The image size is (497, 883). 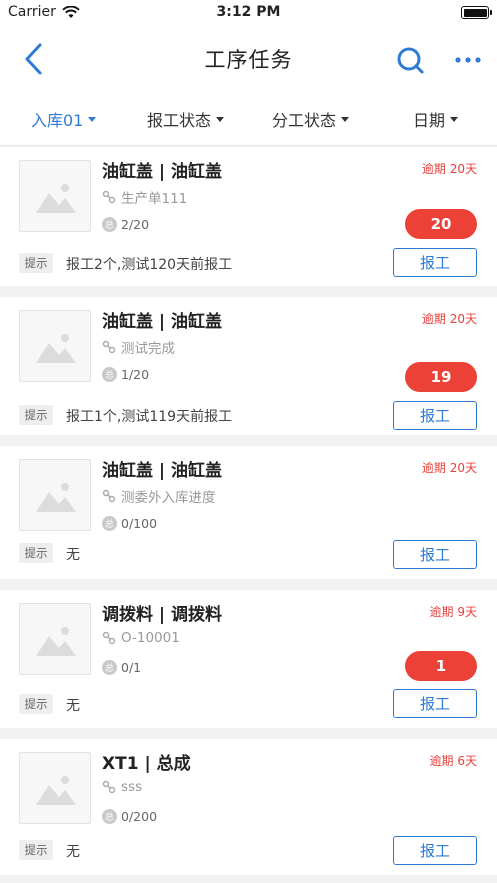 I want to click on task-title: XT1 | 总成, so click(x=146, y=764).